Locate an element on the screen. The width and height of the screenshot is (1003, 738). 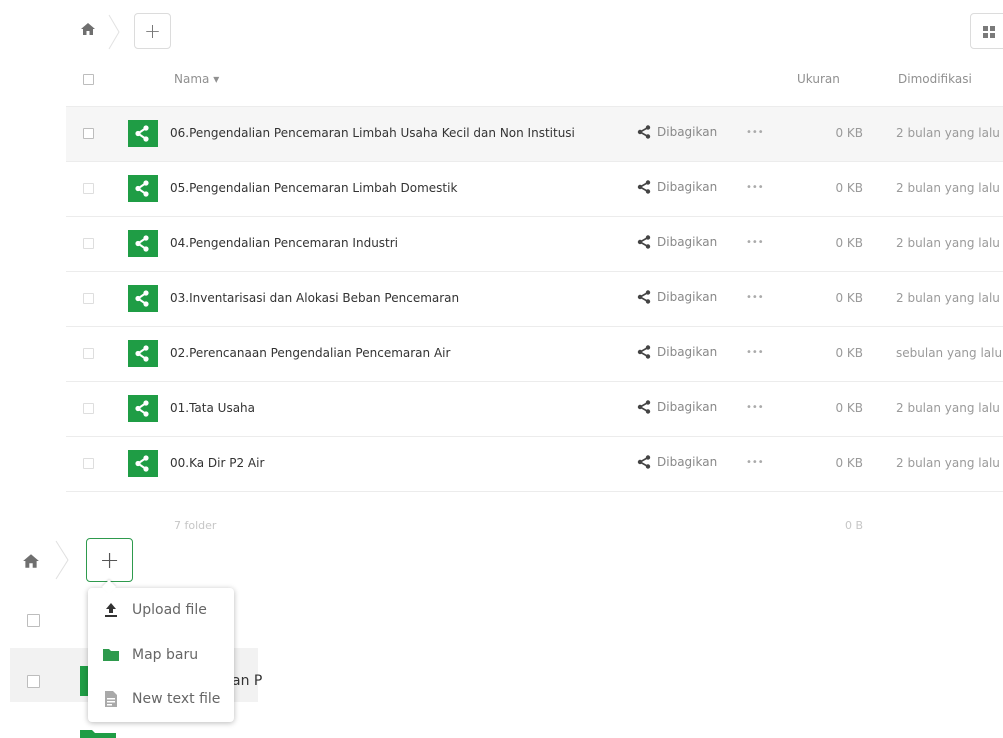
new-button: + is located at coordinates (152, 31).